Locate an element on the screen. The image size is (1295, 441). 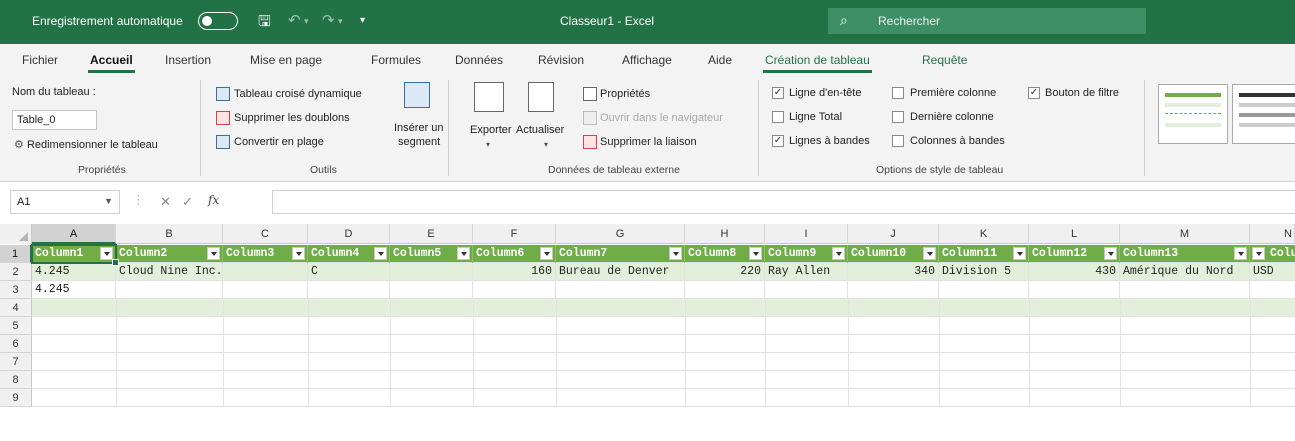
column-header: G is located at coordinates (620, 234).